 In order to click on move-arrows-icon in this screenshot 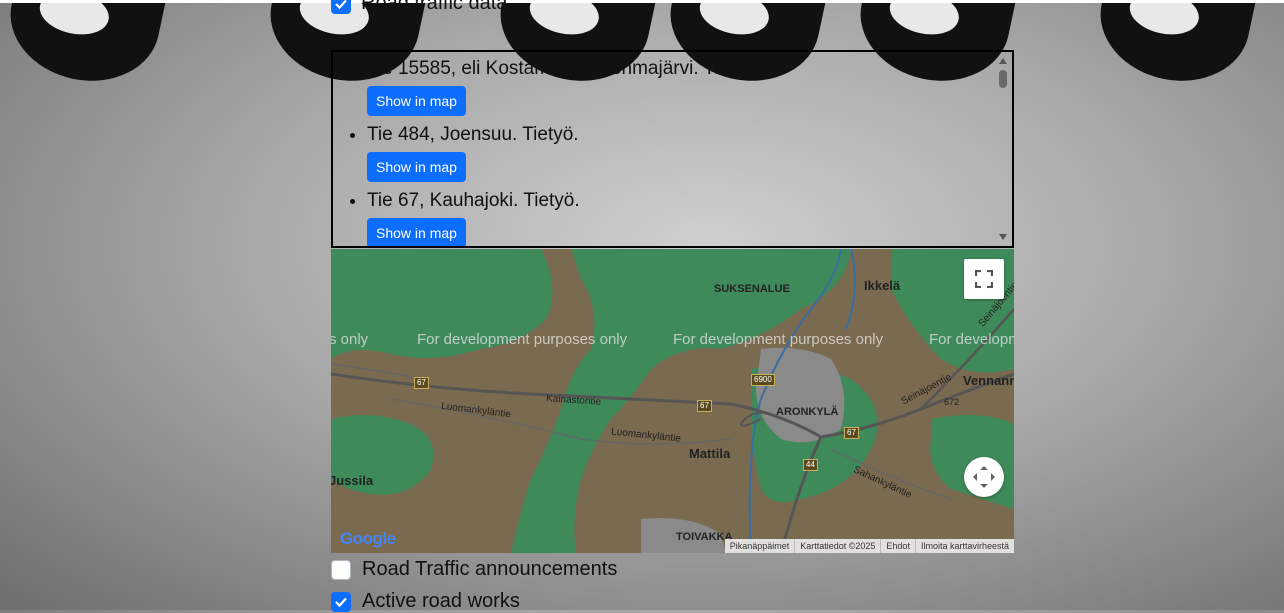, I will do `click(984, 477)`.